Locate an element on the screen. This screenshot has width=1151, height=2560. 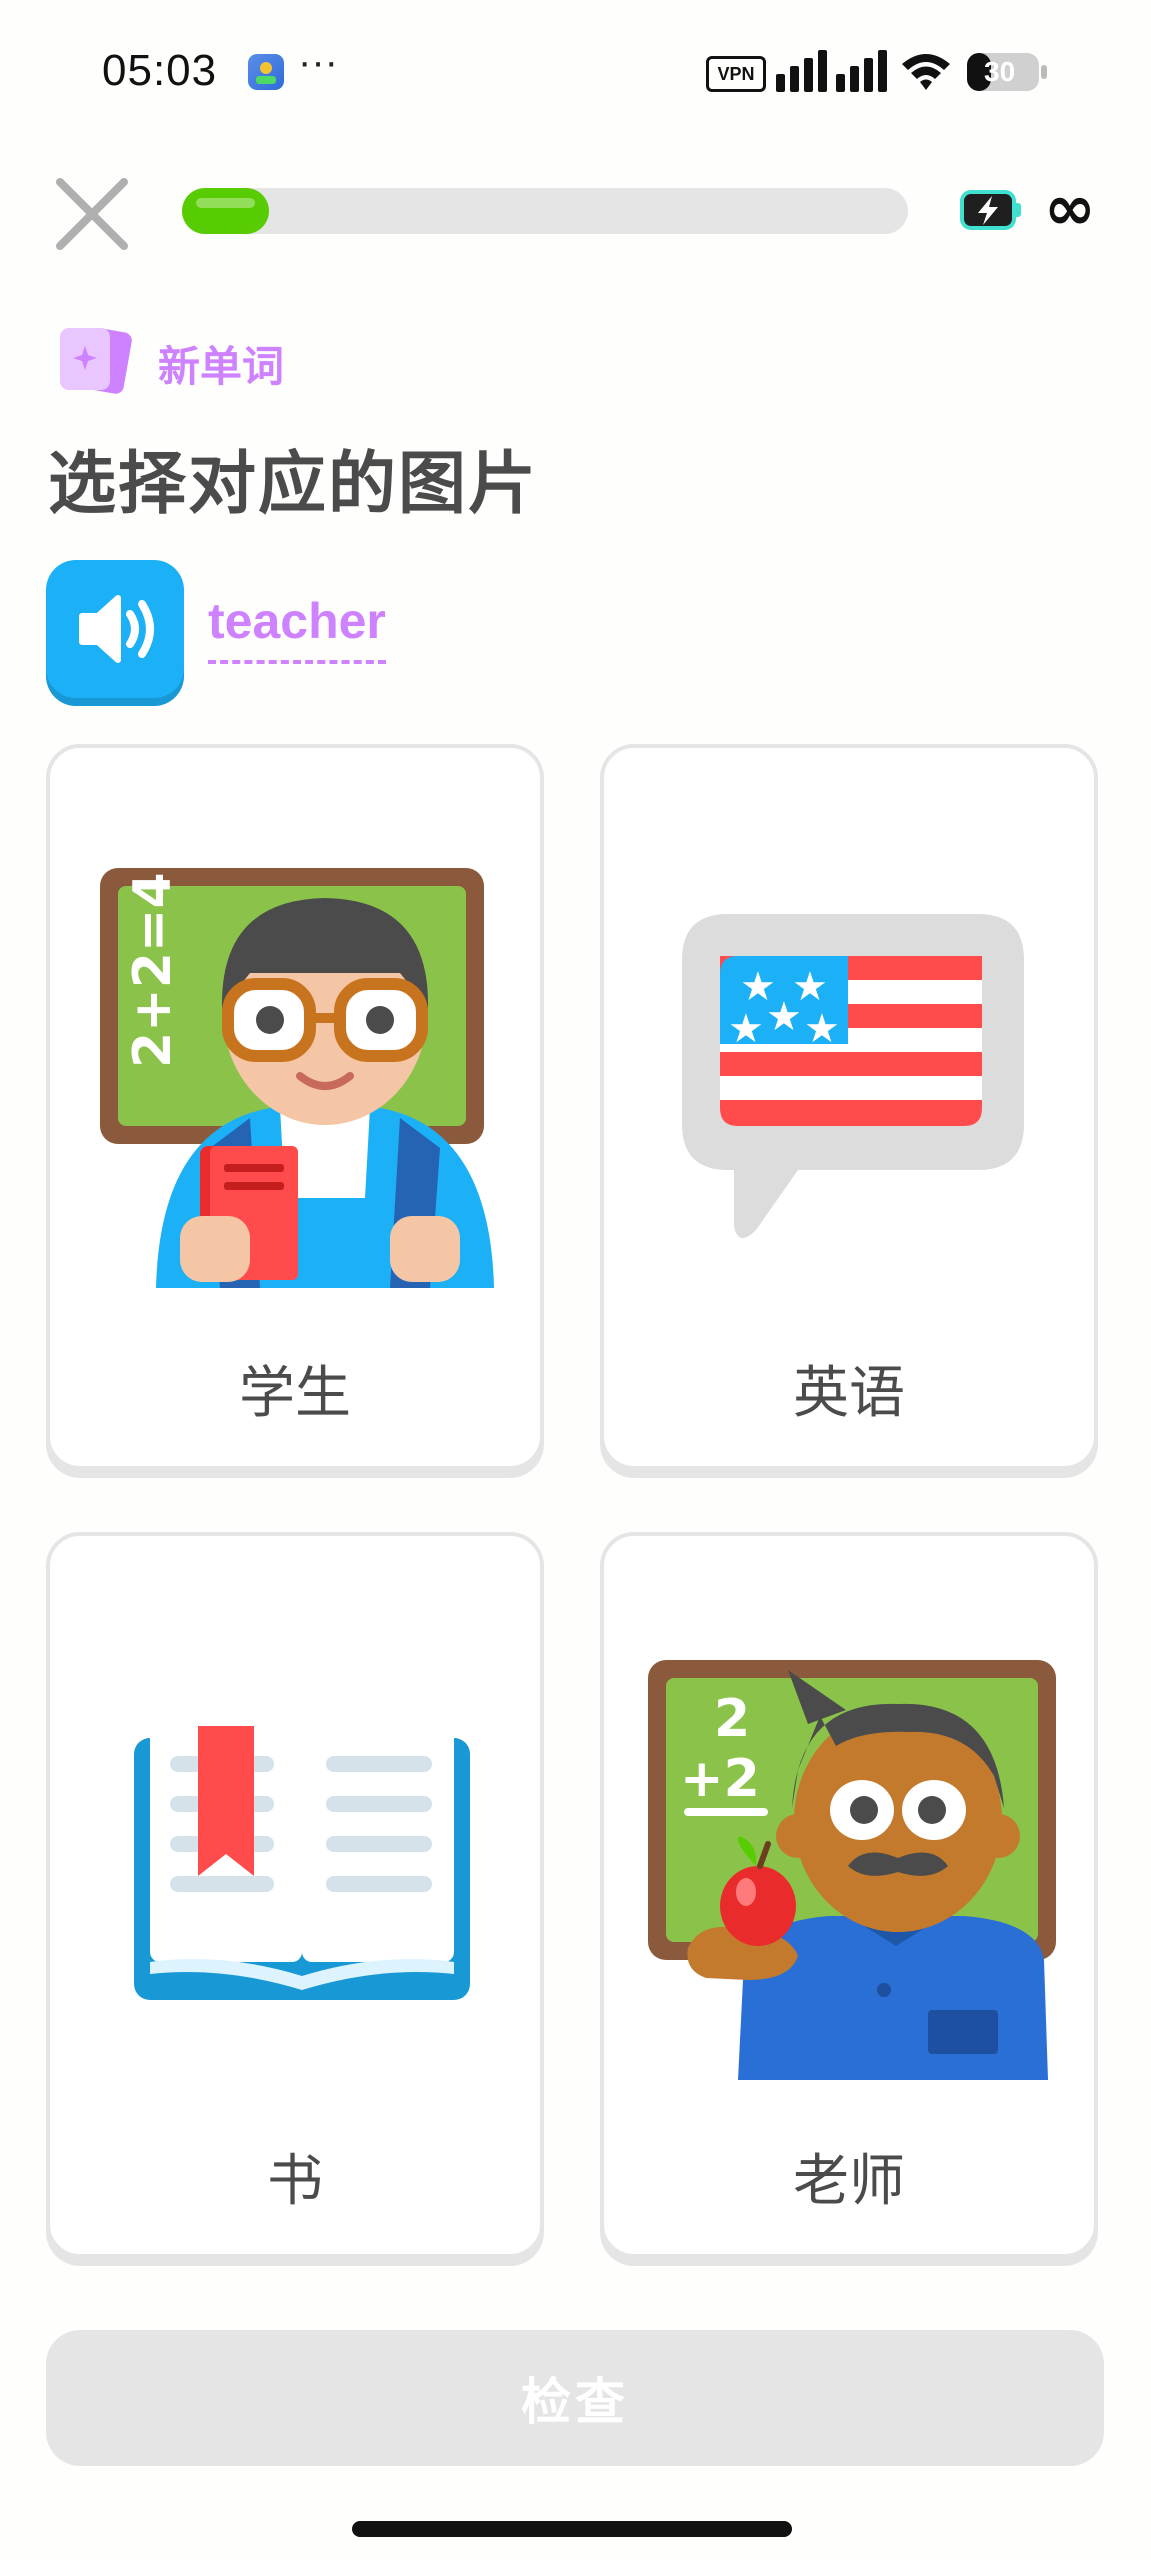
lesson-progress-fill is located at coordinates (226, 211).